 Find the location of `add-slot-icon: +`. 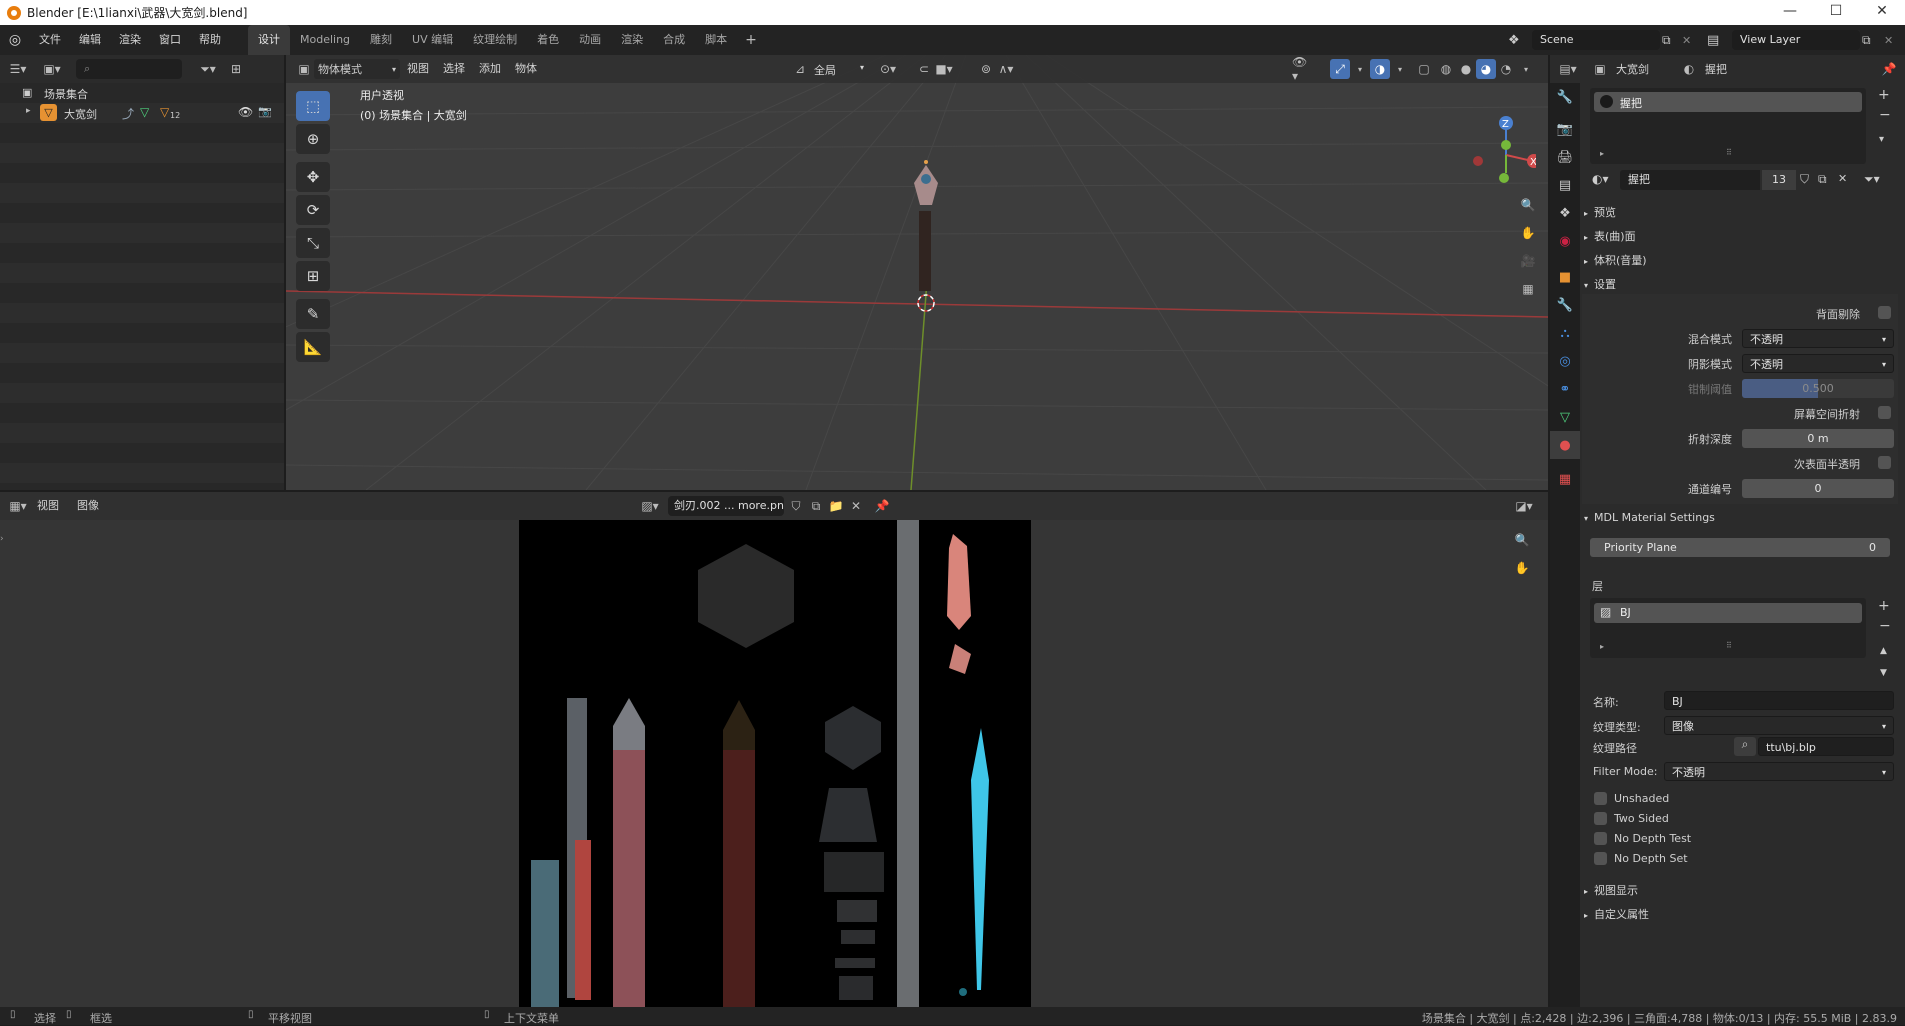

add-slot-icon: + is located at coordinates (1884, 95).